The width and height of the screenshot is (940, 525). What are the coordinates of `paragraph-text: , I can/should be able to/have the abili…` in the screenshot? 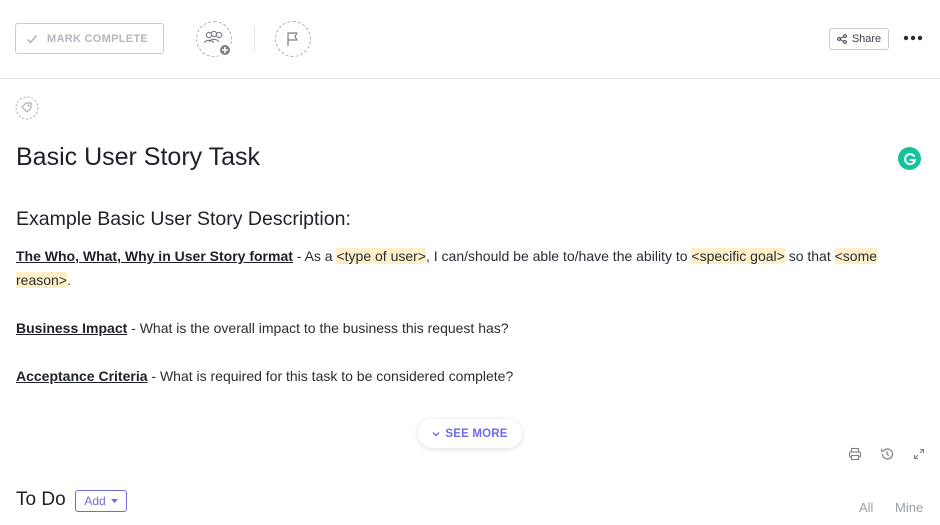 It's located at (559, 256).